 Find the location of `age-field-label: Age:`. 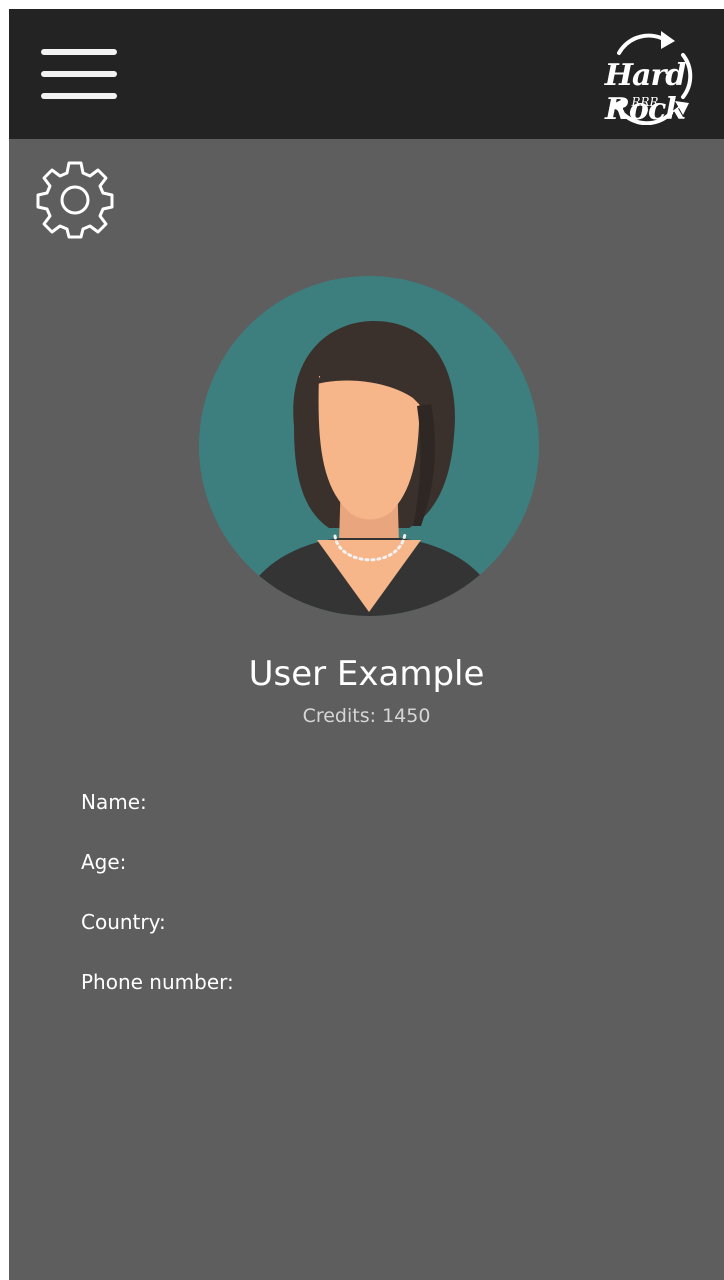

age-field-label: Age: is located at coordinates (104, 862).